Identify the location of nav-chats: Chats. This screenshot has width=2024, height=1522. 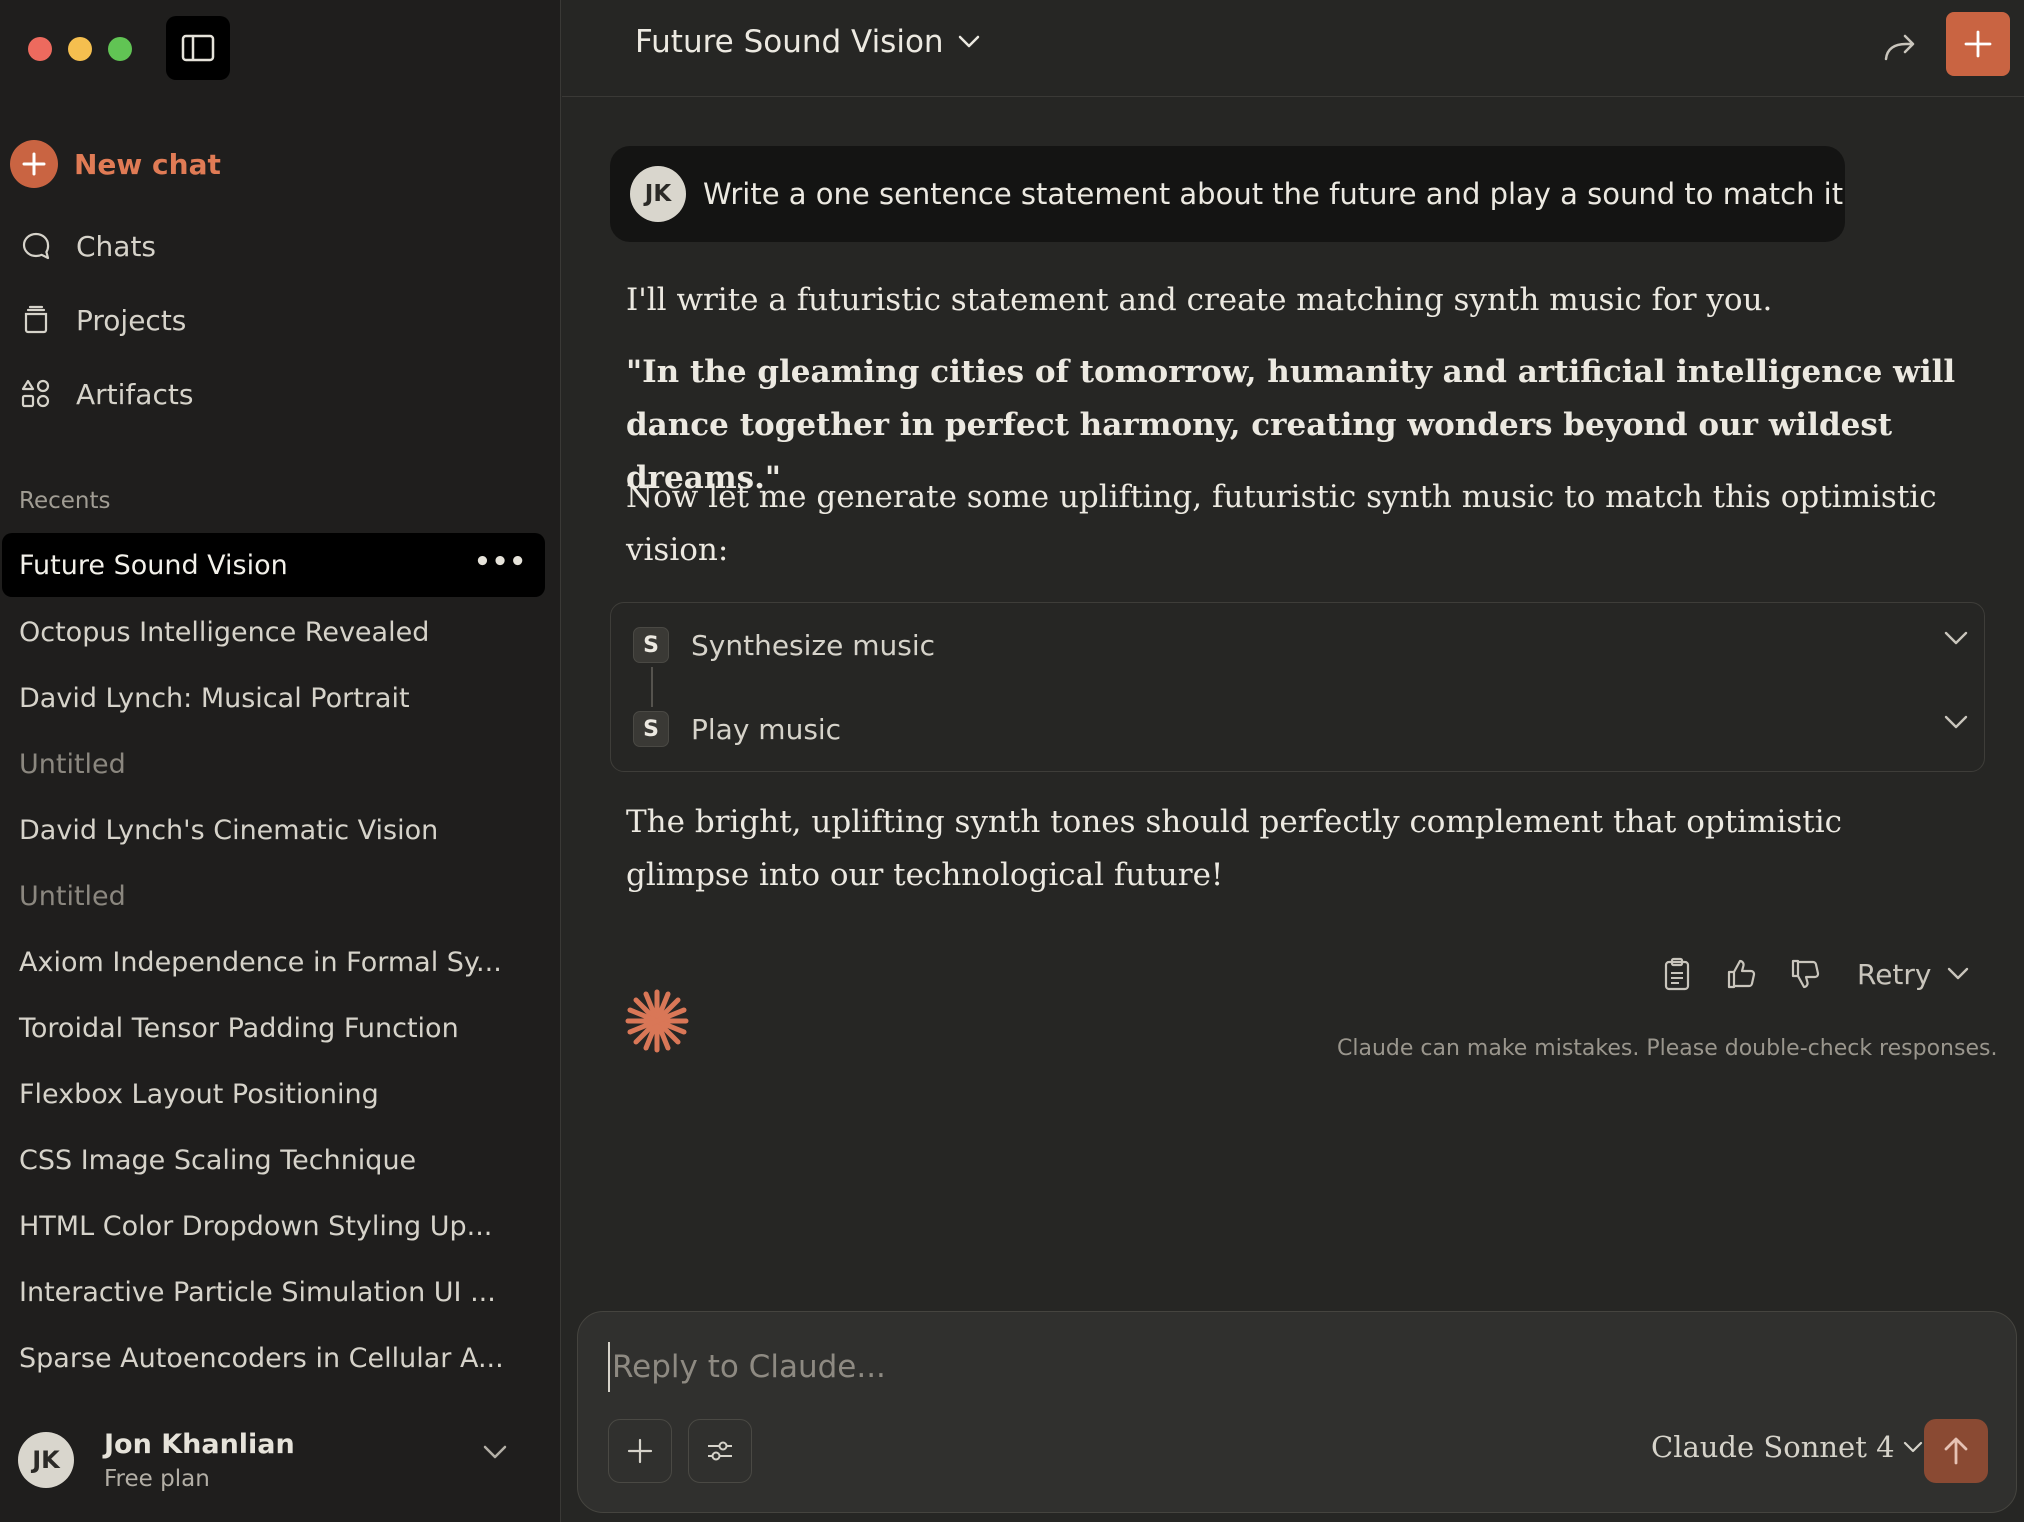
(83, 246).